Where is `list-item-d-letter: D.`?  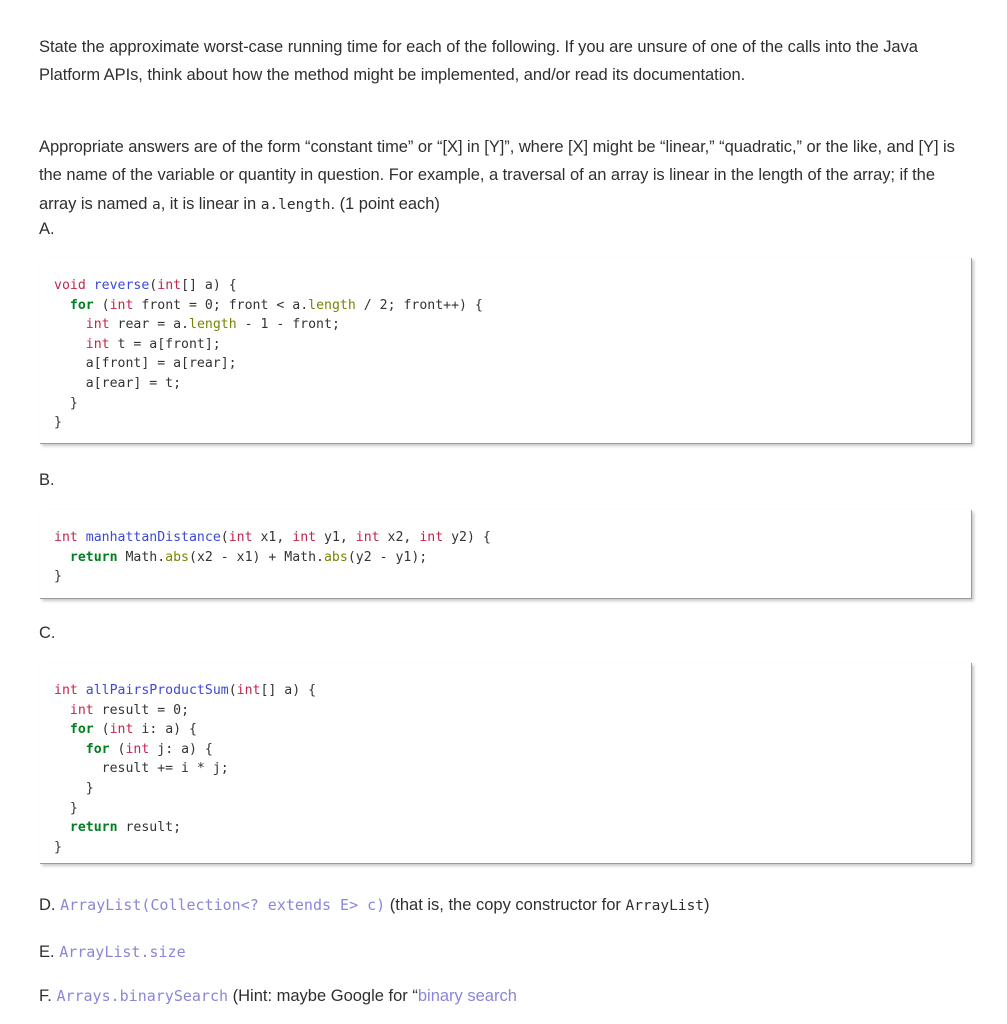 list-item-d-letter: D. is located at coordinates (47, 905).